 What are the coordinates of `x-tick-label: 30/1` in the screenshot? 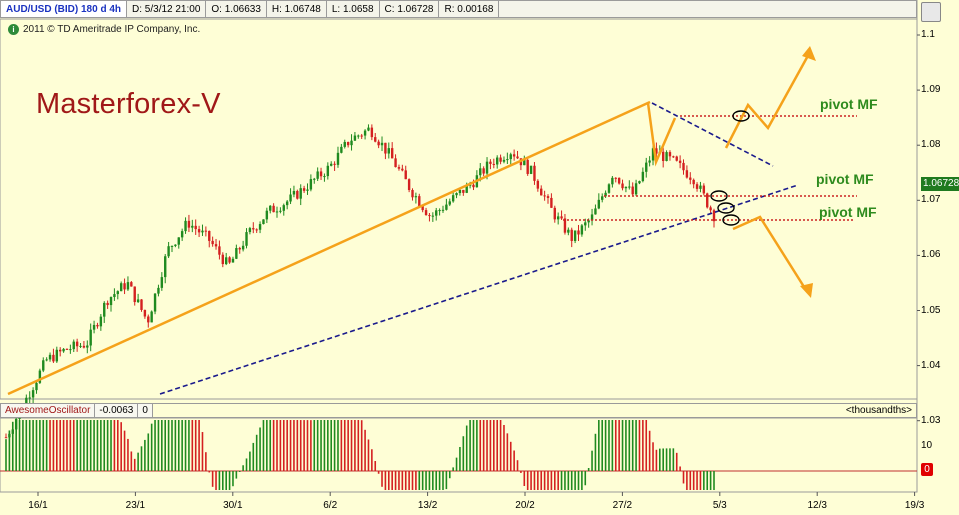 It's located at (233, 505).